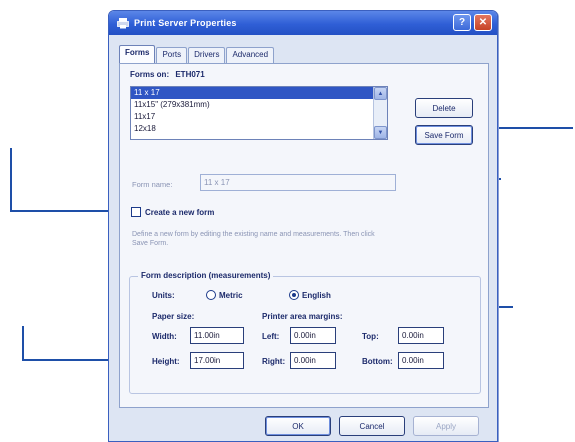 Image resolution: width=575 pixels, height=442 pixels. I want to click on left-margin-field: 0.00in, so click(313, 335).